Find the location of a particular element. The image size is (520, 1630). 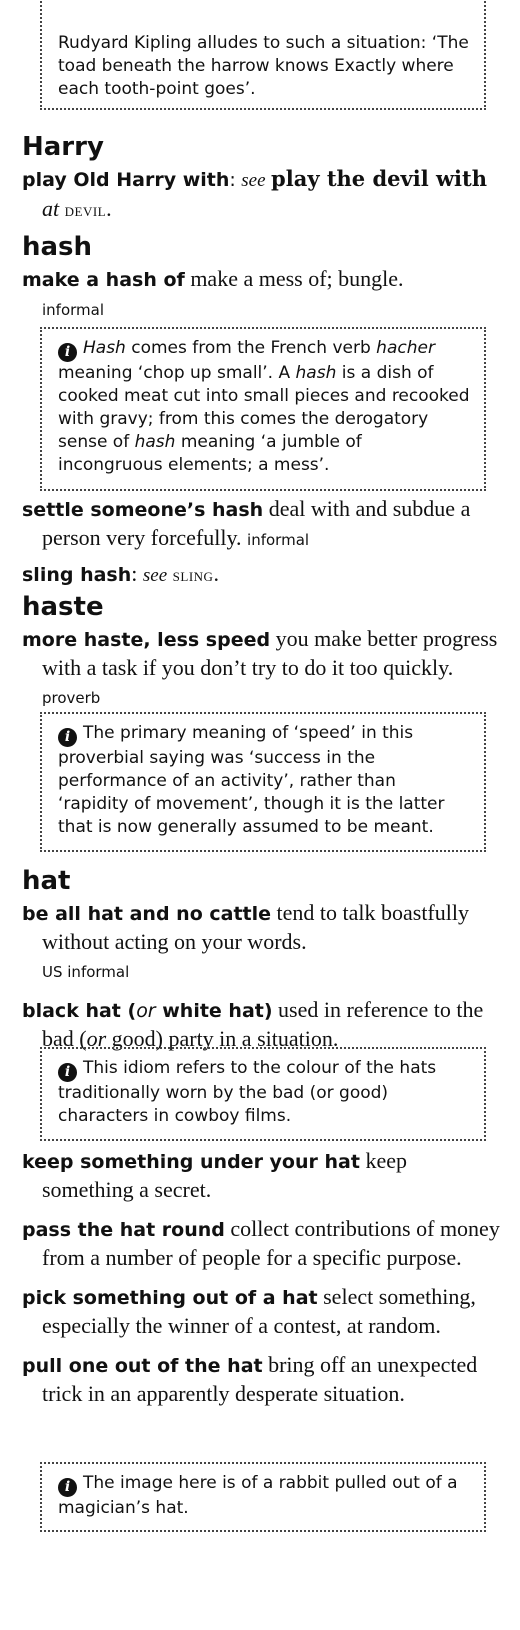

idiom-phrase: keep something under your hat is located at coordinates (191, 1162).